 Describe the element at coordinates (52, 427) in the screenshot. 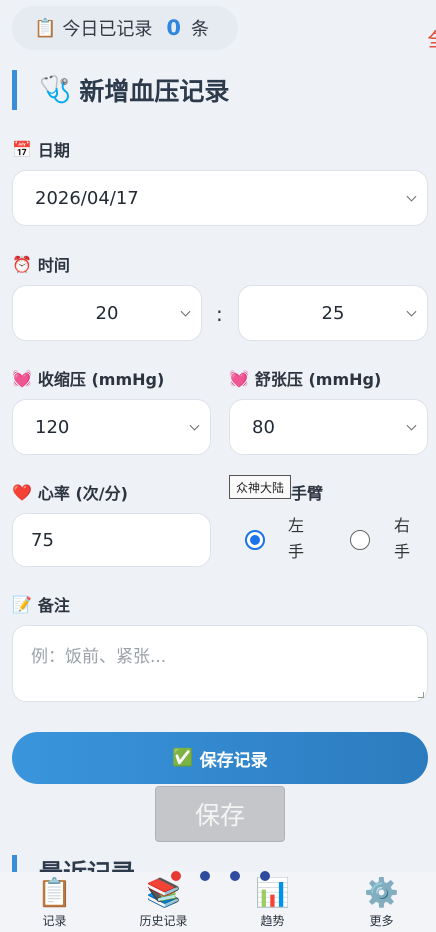

I see `systolic-value: 120` at that location.